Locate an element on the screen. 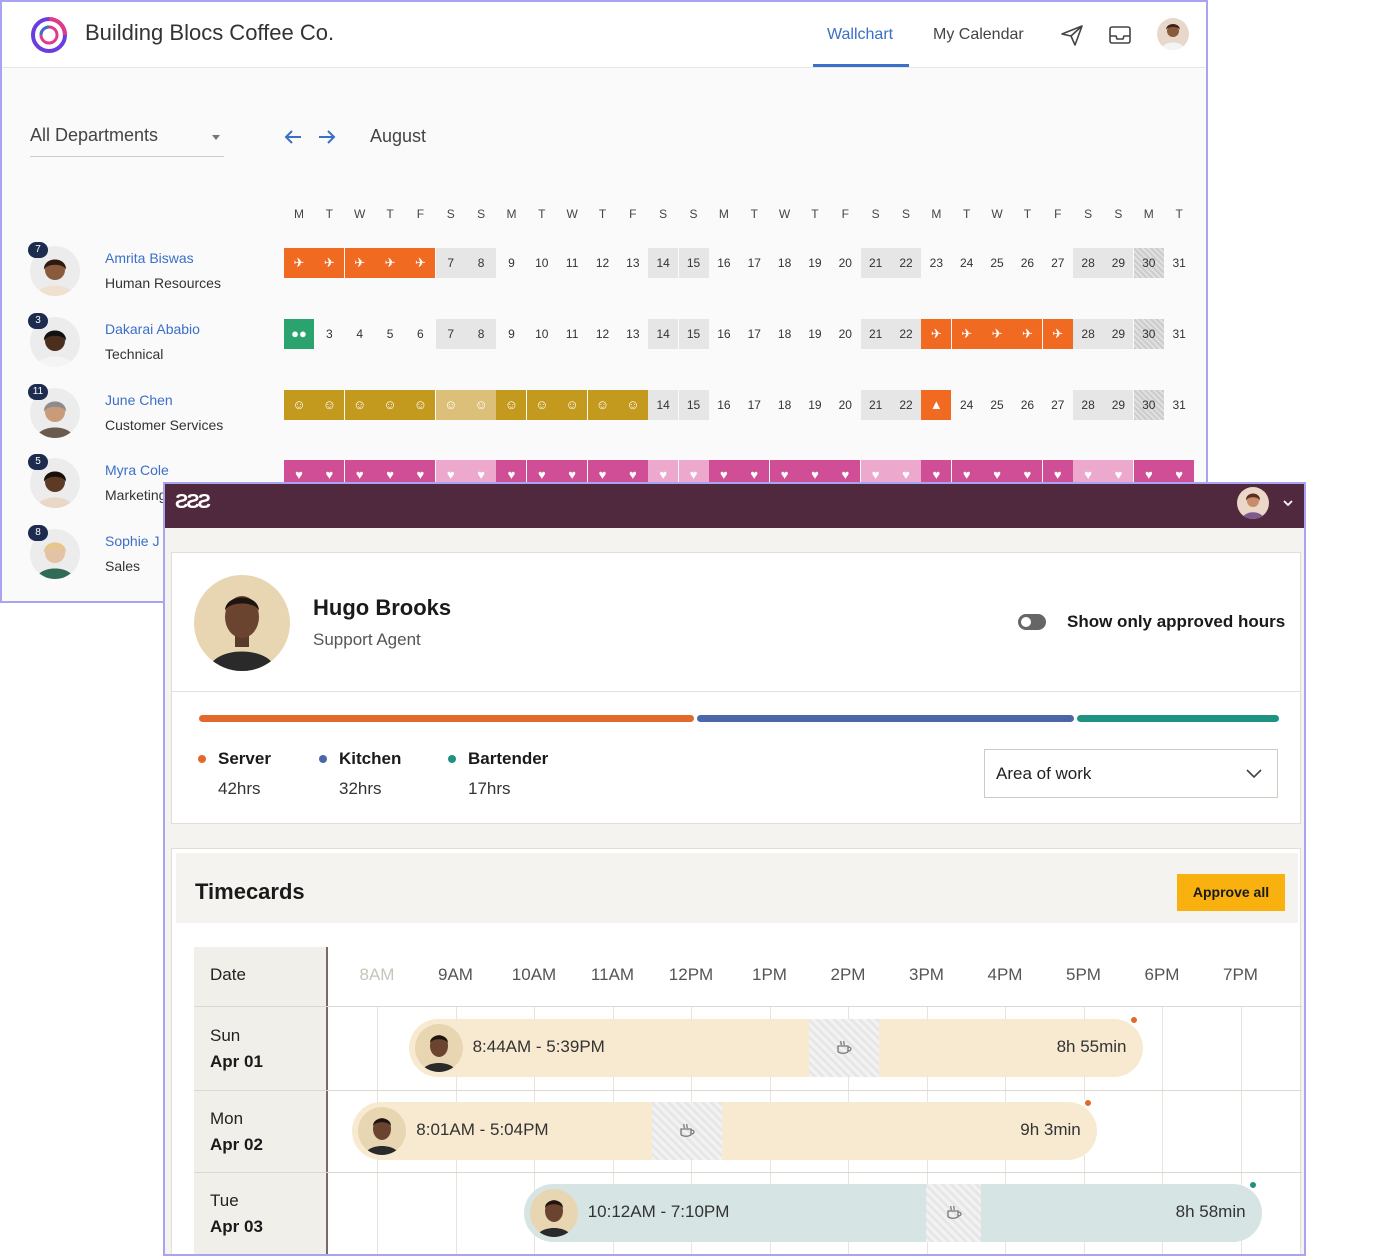 Image resolution: width=1375 pixels, height=1256 pixels. person-name: Dakarai Ababio is located at coordinates (152, 329).